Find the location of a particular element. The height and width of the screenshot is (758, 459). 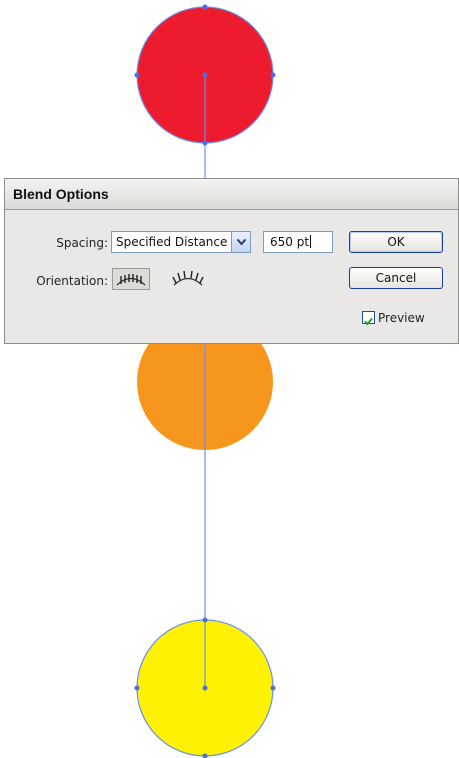

align-to-page-icon is located at coordinates (131, 280).